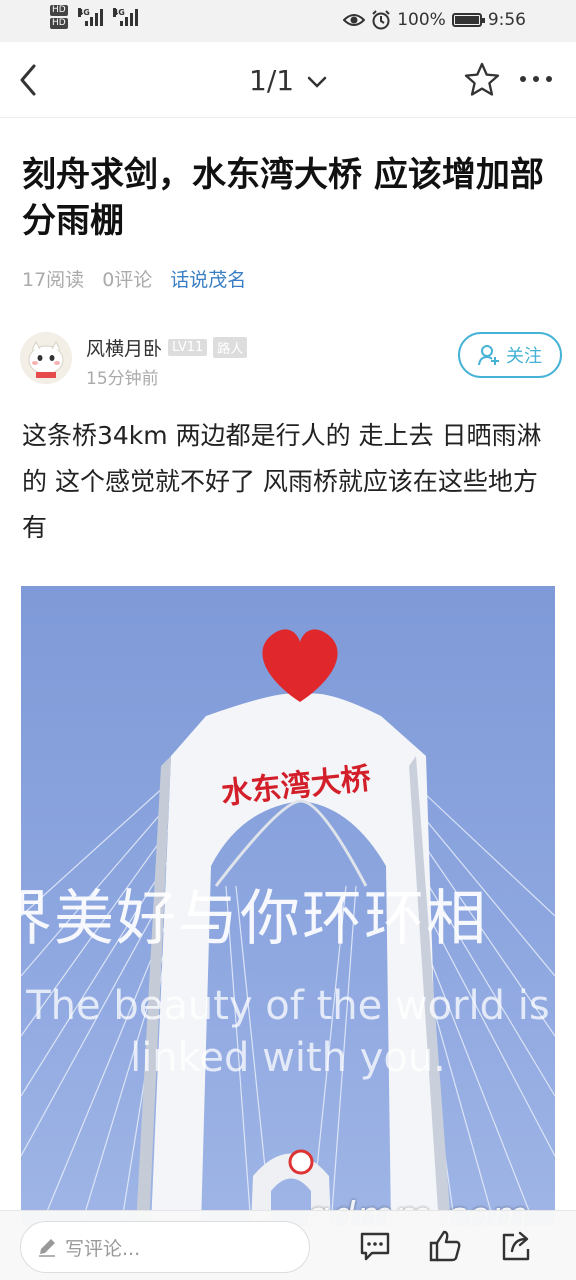  I want to click on network-type-2: 4G, so click(118, 12).